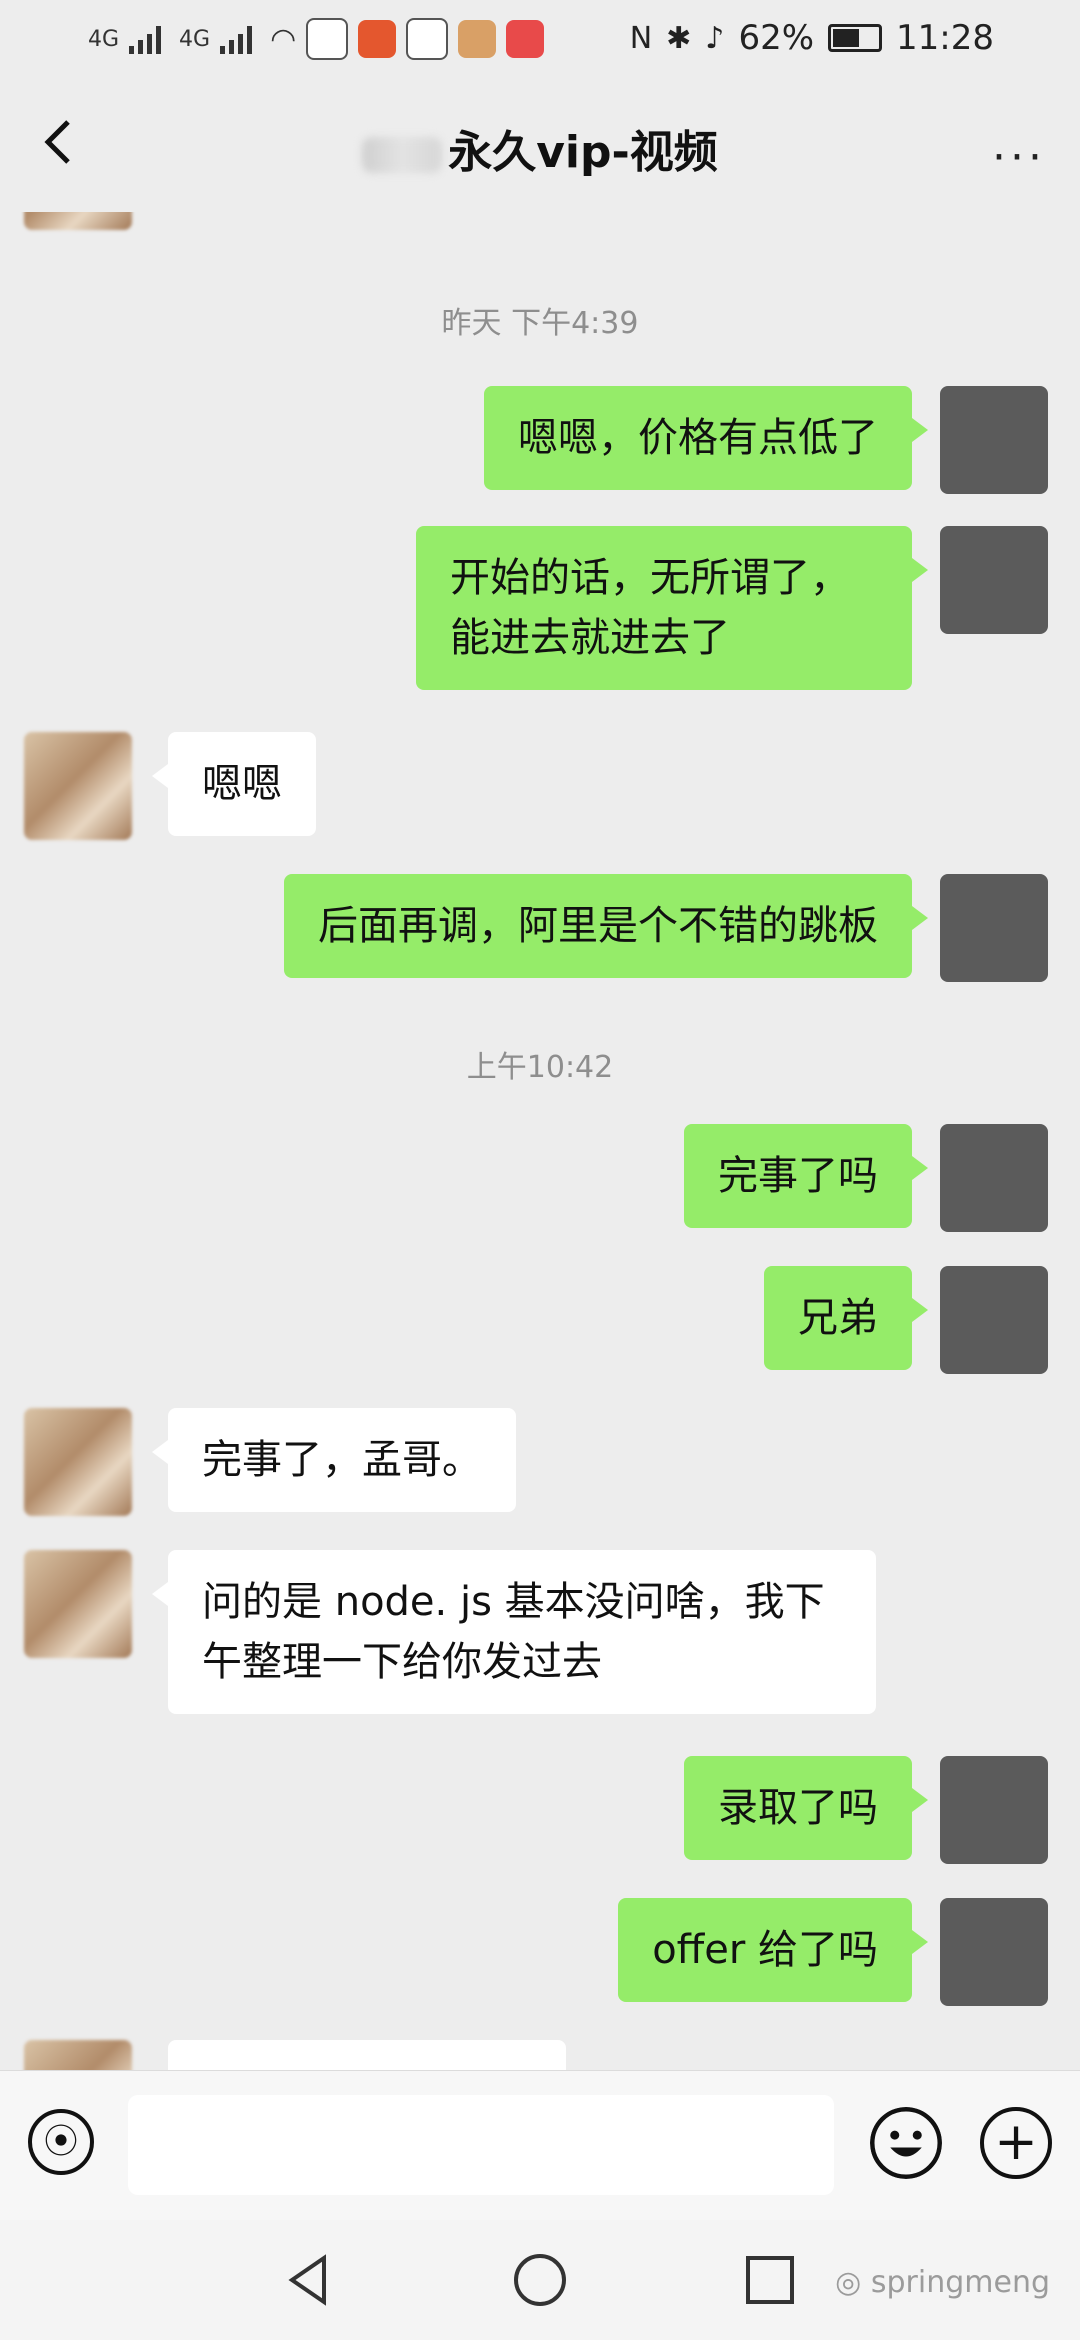  I want to click on status-bar: 4G 4G ◠ N ✱ ♪ 62% 11:28, so click(540, 41).